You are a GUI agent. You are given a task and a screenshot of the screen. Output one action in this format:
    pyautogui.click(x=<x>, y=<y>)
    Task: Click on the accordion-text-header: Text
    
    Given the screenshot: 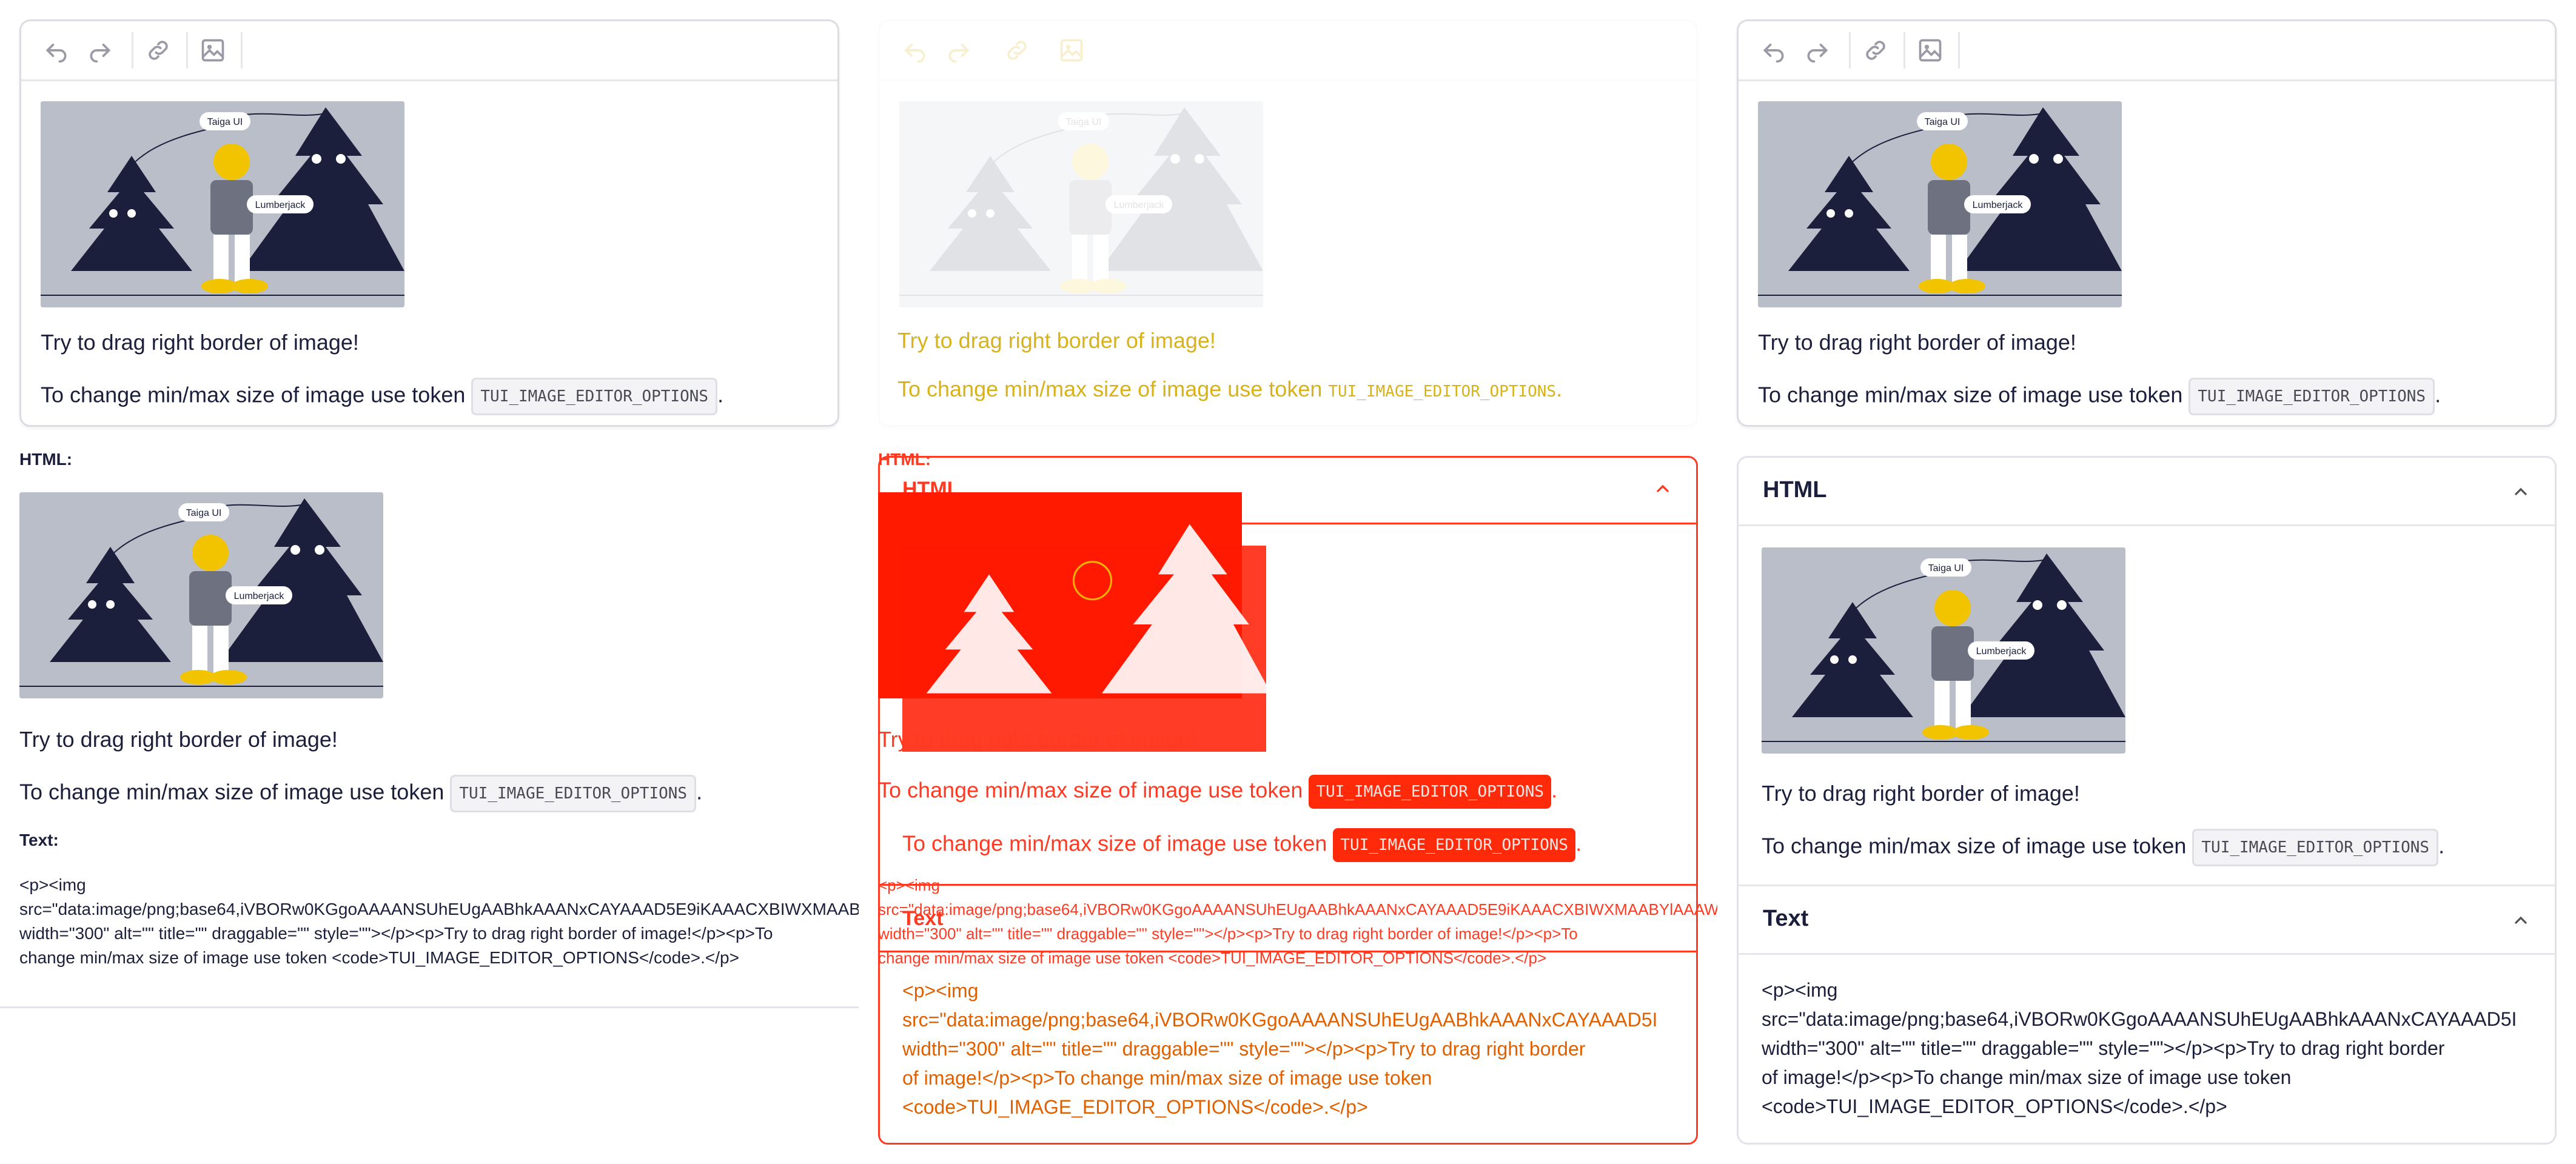 What is the action you would take?
    pyautogui.click(x=2147, y=920)
    